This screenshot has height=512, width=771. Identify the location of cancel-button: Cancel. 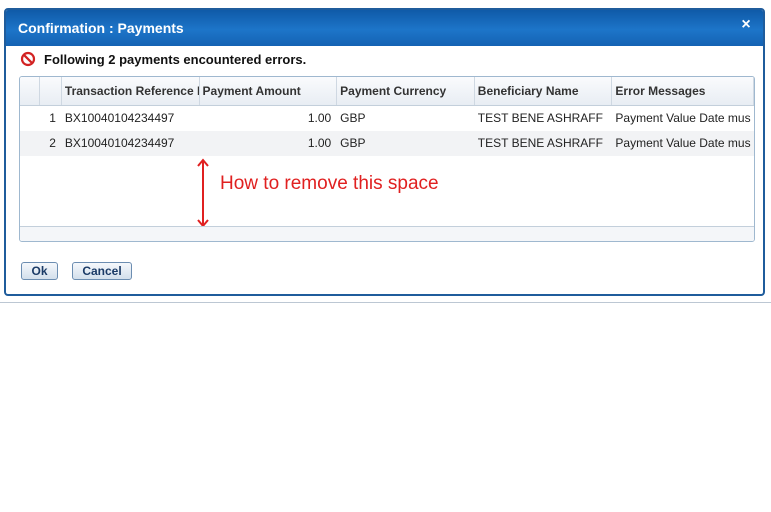
(102, 271).